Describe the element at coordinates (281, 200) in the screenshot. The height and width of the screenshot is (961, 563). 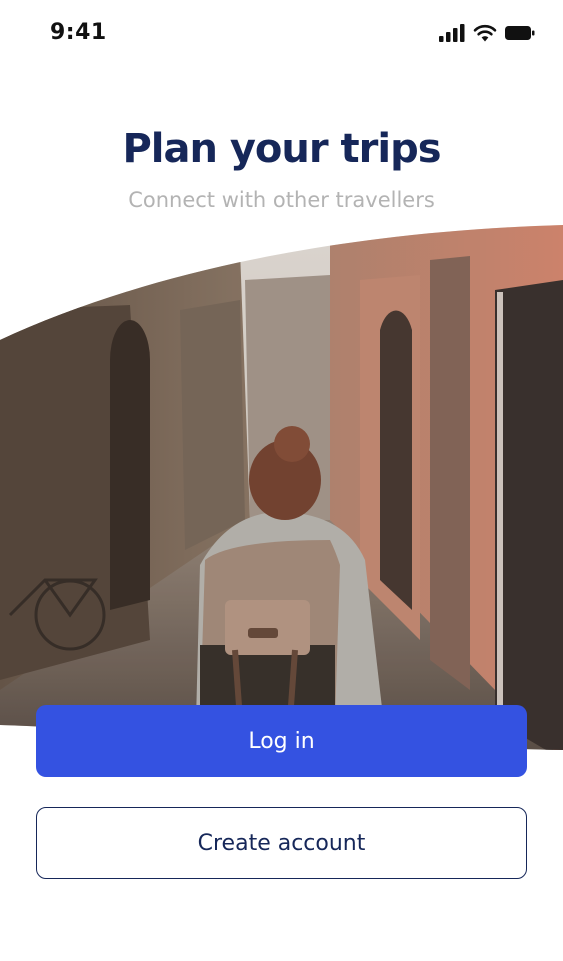
I see `page-subtitle: Connect with other travellers` at that location.